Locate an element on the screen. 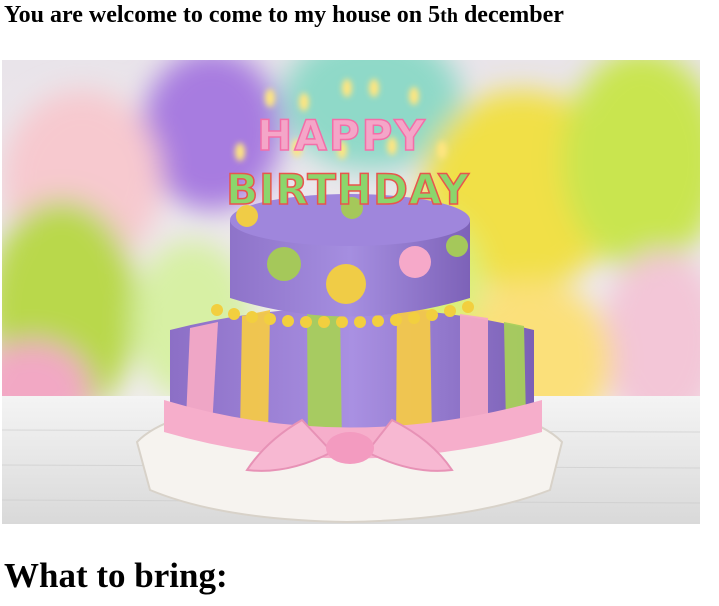 The height and width of the screenshot is (606, 719). invitation-text-month: december is located at coordinates (510, 15).